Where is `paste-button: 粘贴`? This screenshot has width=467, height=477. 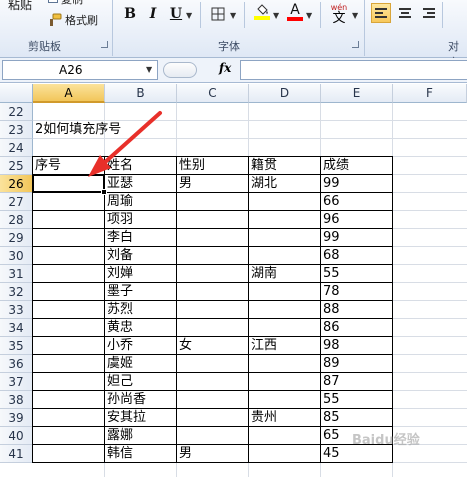 paste-button: 粘贴 is located at coordinates (20, 7).